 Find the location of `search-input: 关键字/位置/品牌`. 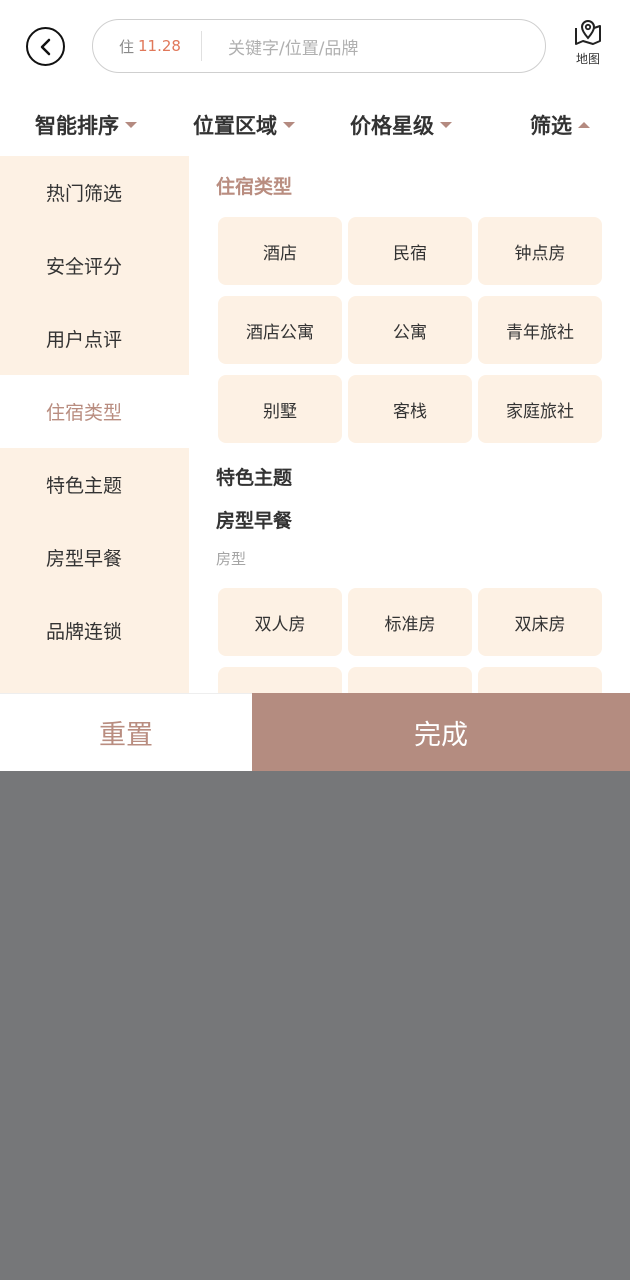

search-input: 关键字/位置/品牌 is located at coordinates (293, 46).